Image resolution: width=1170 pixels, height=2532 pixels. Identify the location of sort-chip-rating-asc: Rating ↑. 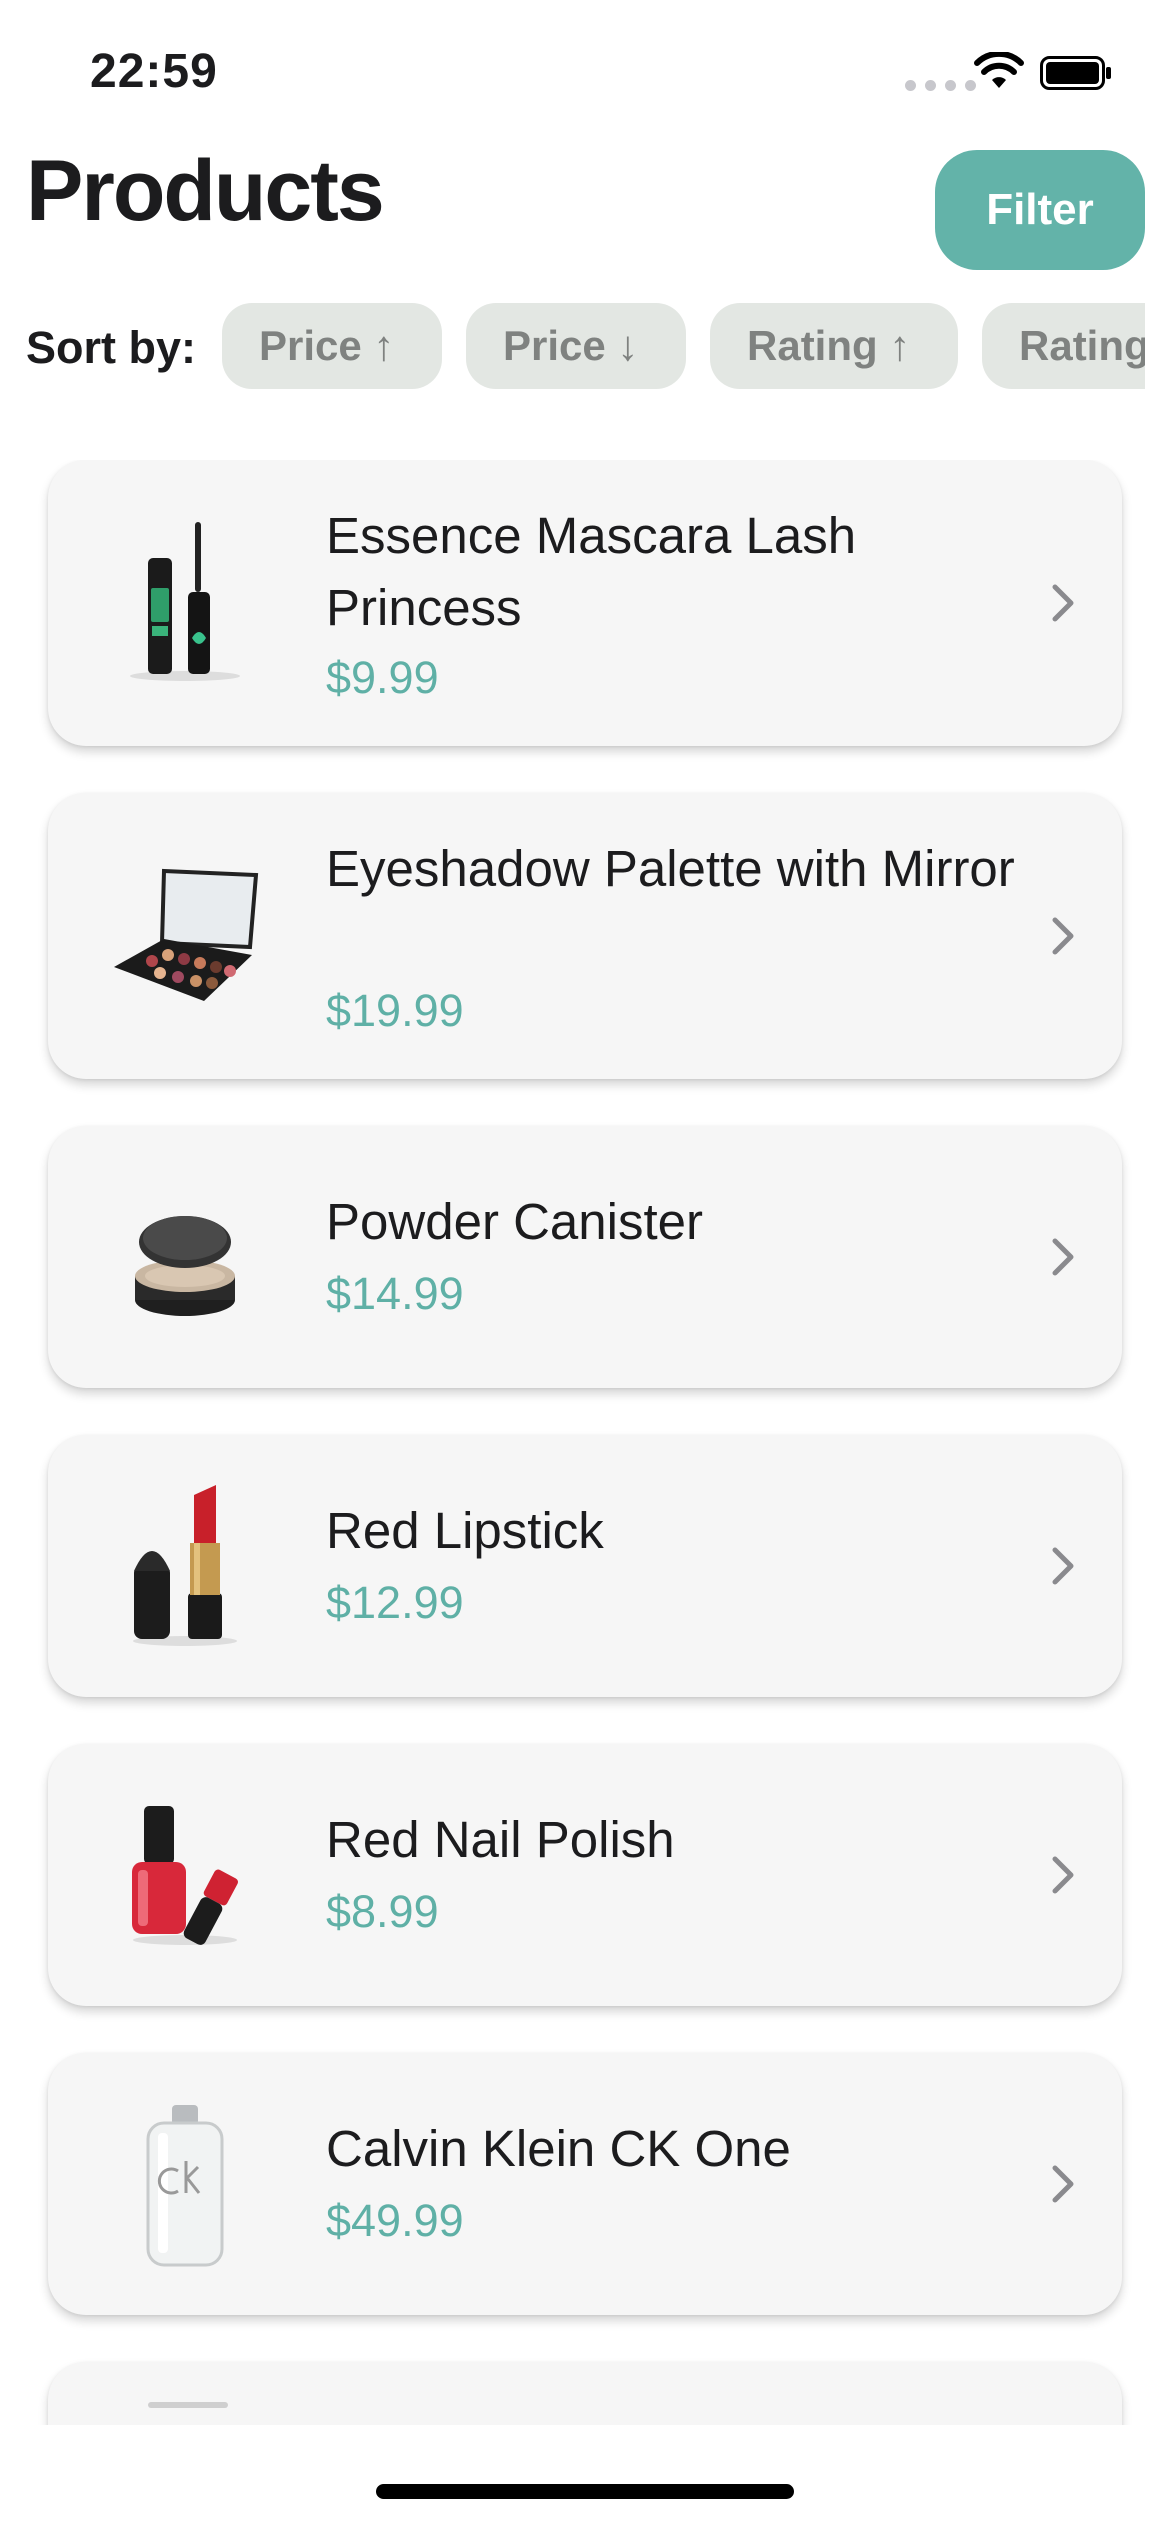
(834, 346).